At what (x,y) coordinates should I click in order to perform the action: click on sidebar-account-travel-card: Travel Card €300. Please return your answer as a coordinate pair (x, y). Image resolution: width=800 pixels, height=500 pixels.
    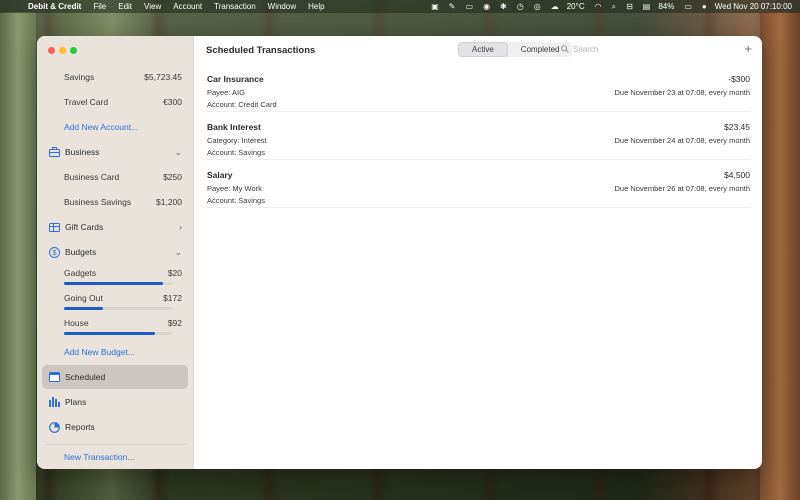
    Looking at the image, I should click on (115, 102).